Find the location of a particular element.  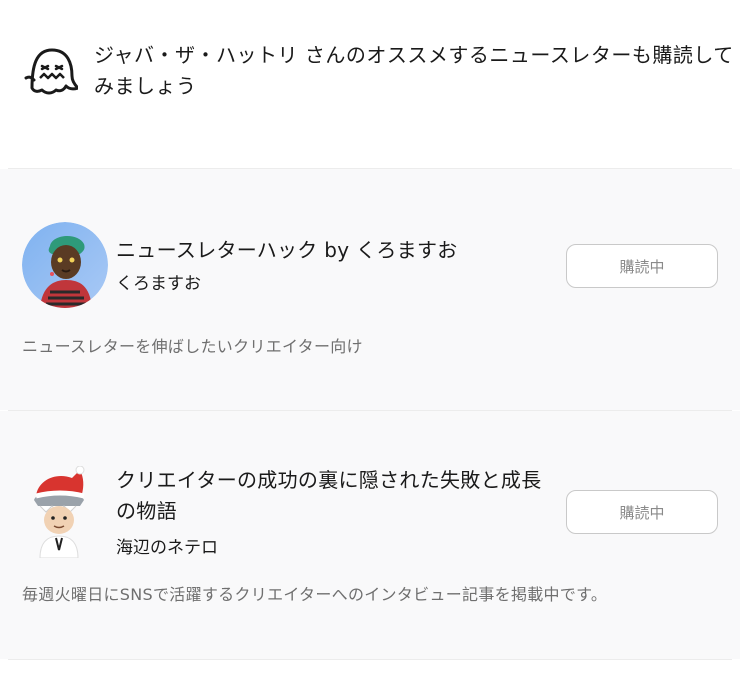

newsletter-title: ニュースレターハック by くろますお is located at coordinates (326, 250).